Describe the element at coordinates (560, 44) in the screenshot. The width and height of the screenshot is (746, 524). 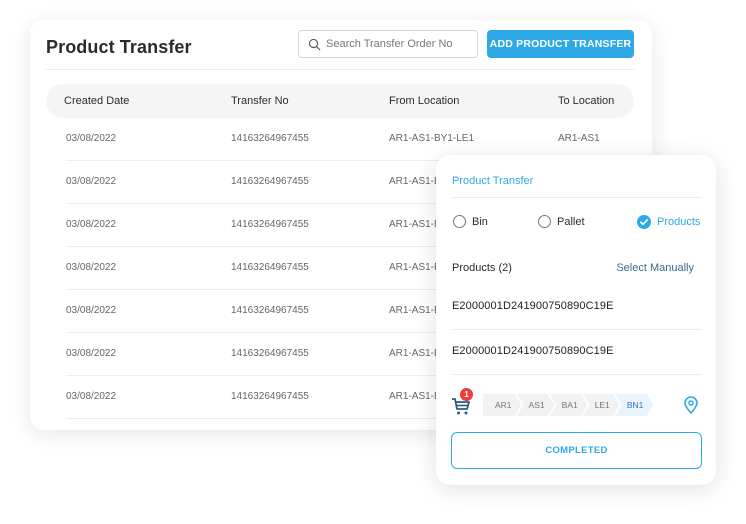
I see `add-product-transfer-button: ADD PRODUCT TRANSFER` at that location.